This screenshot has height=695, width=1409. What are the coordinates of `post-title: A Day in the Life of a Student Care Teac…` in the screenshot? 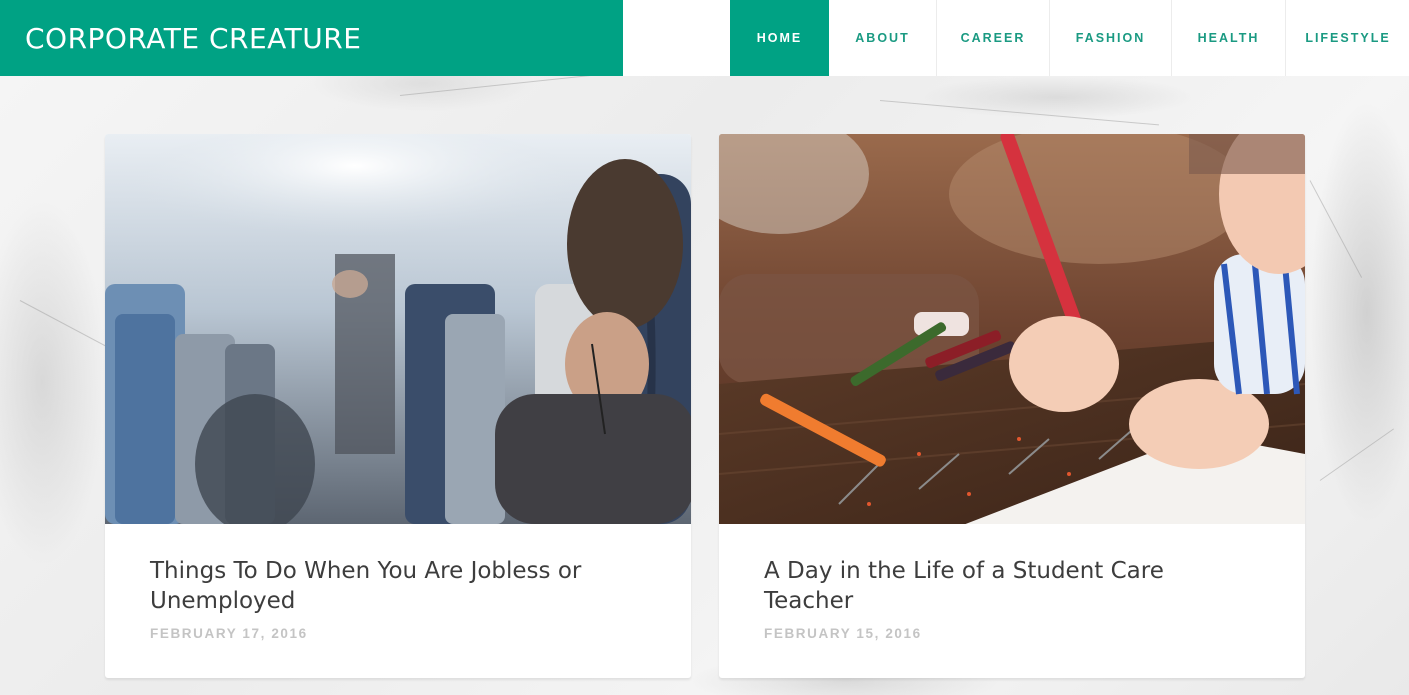 It's located at (1004, 586).